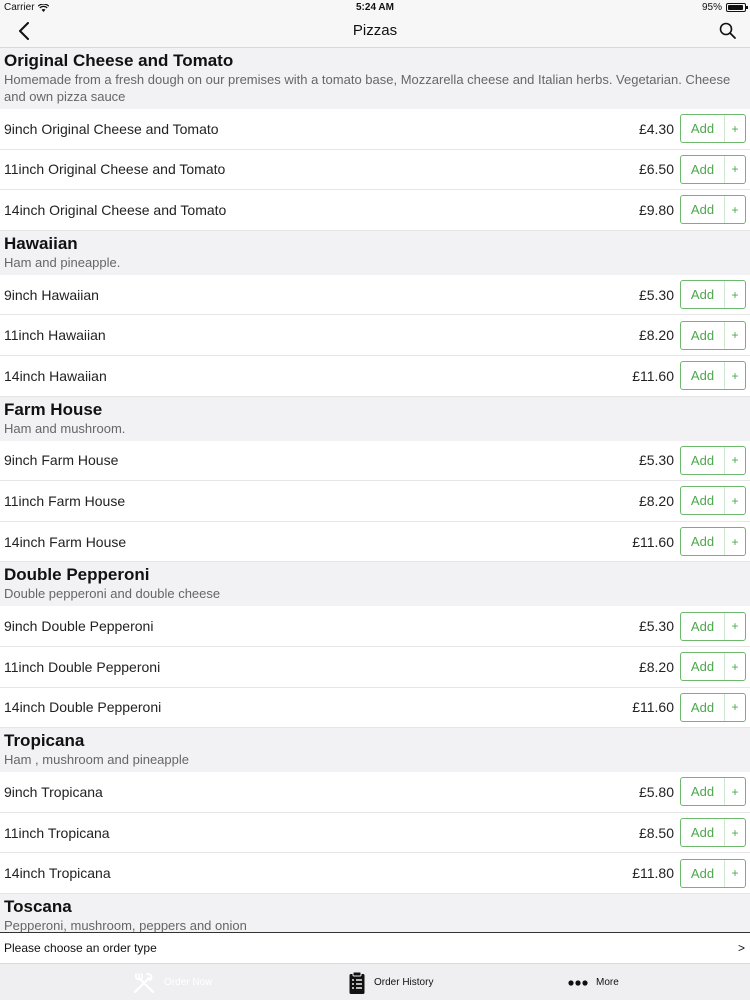  Describe the element at coordinates (357, 982) in the screenshot. I see `clipboard-icon` at that location.